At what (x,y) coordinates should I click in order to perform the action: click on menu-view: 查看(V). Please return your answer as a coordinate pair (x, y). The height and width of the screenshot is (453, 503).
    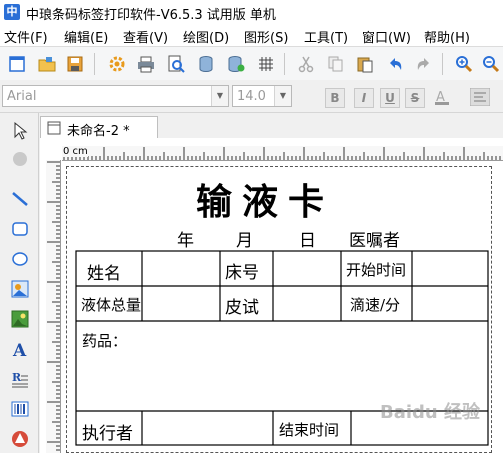
    Looking at the image, I should click on (145, 36).